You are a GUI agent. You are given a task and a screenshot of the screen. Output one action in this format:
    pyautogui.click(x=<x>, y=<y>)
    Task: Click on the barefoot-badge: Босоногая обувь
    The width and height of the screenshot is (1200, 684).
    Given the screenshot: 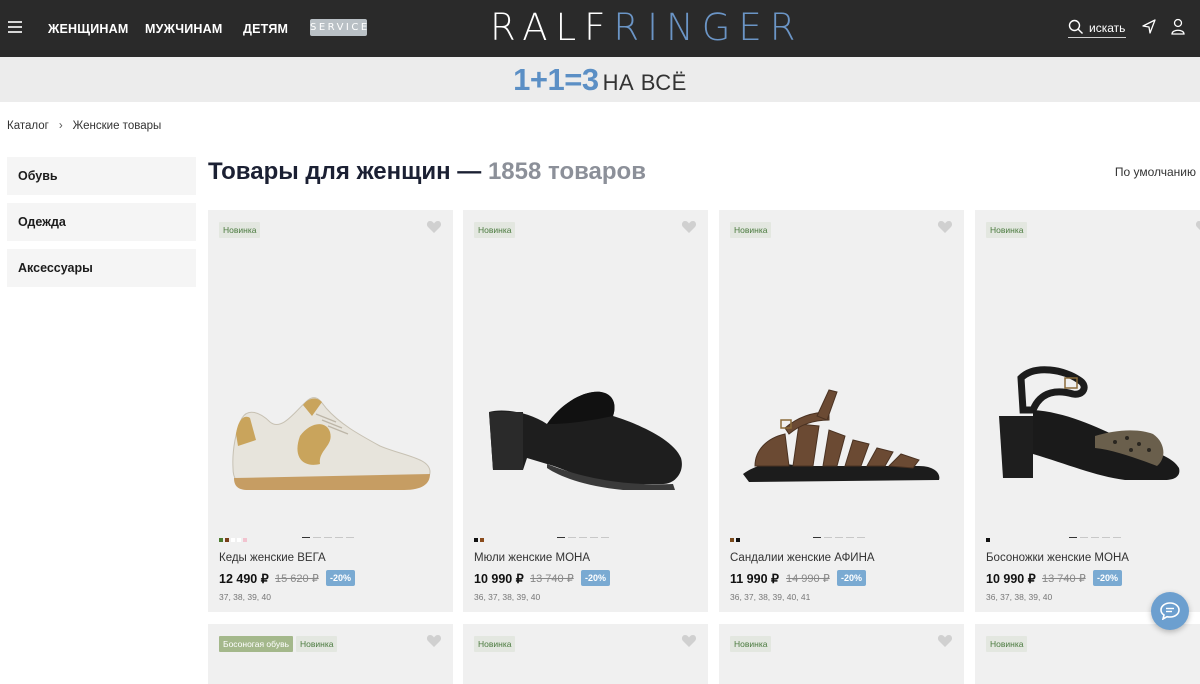 What is the action you would take?
    pyautogui.click(x=256, y=644)
    